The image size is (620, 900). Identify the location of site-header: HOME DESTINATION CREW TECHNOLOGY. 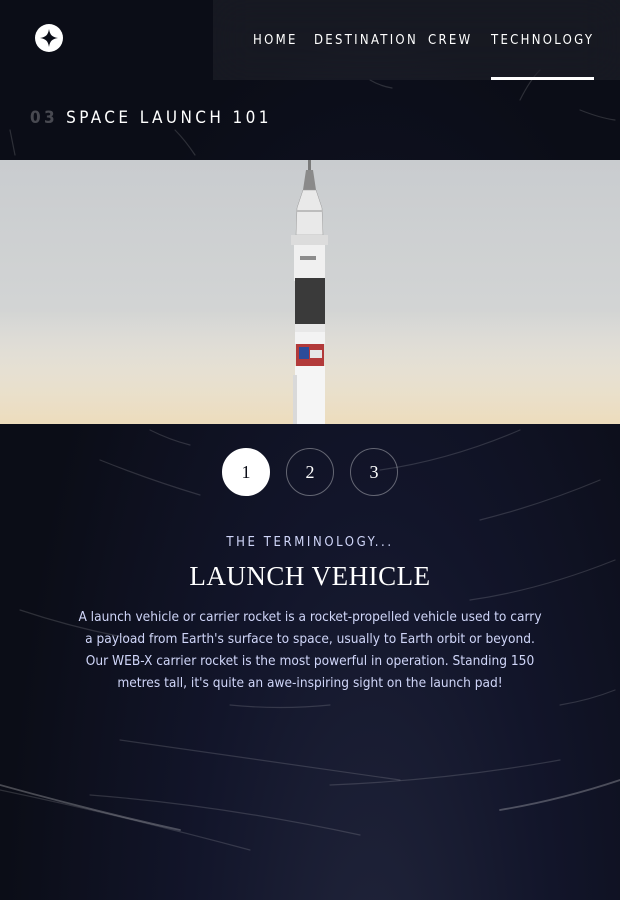
(310, 40).